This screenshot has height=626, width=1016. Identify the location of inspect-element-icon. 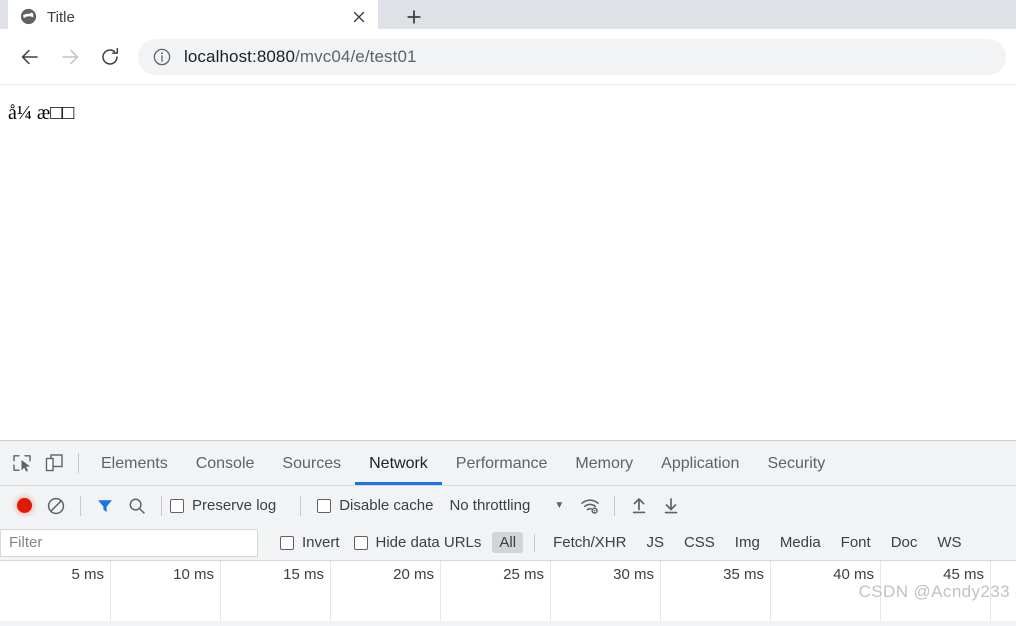
(22, 463).